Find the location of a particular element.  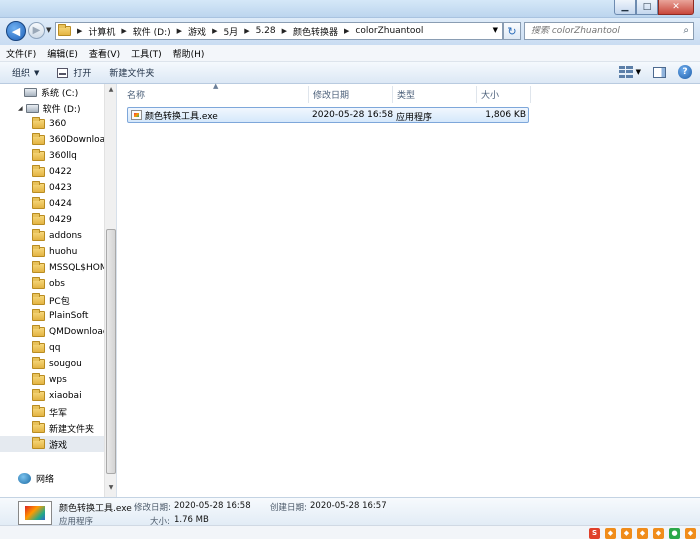

tree-item-folder: xiaobai is located at coordinates (57, 396).